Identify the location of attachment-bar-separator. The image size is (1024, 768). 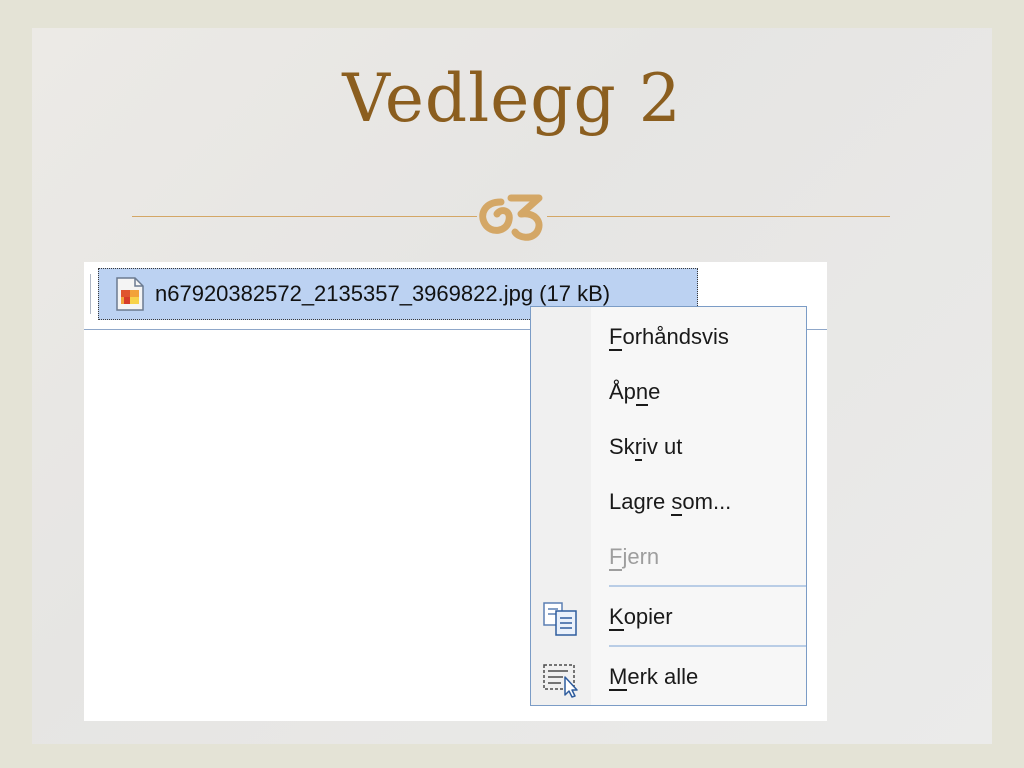
(90, 294).